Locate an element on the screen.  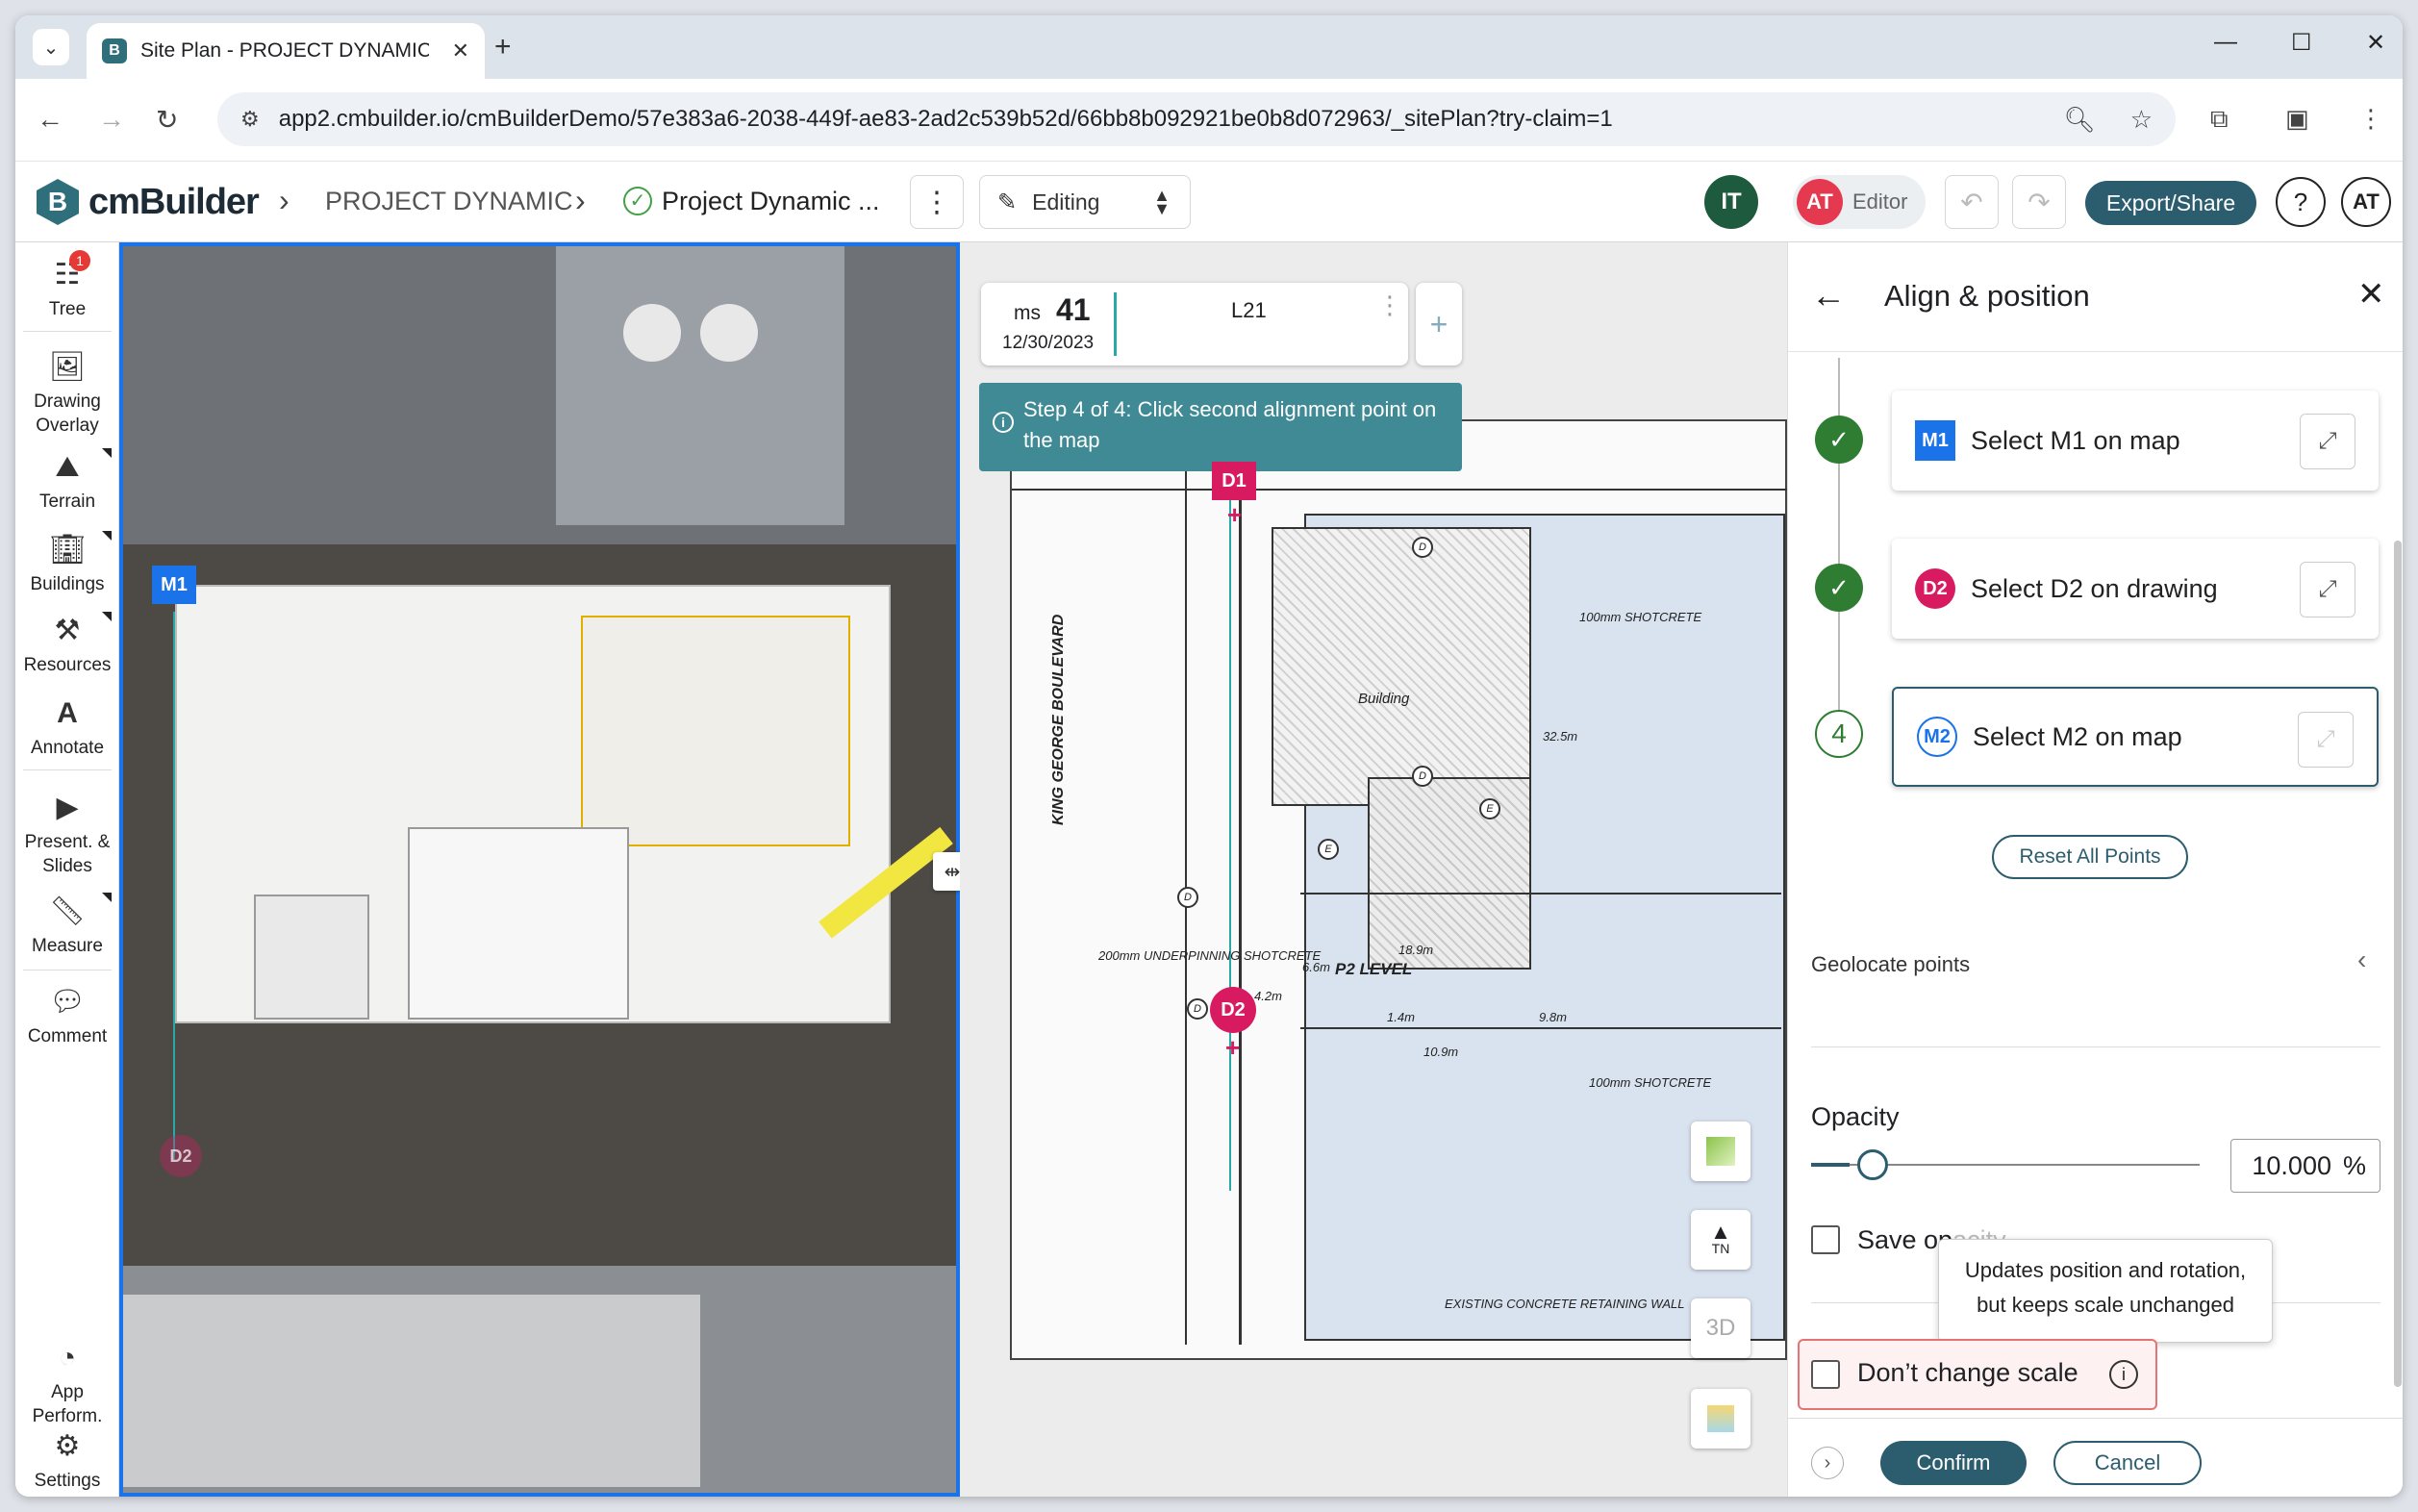
dimension-label: 6.6m is located at coordinates (1316, 967).